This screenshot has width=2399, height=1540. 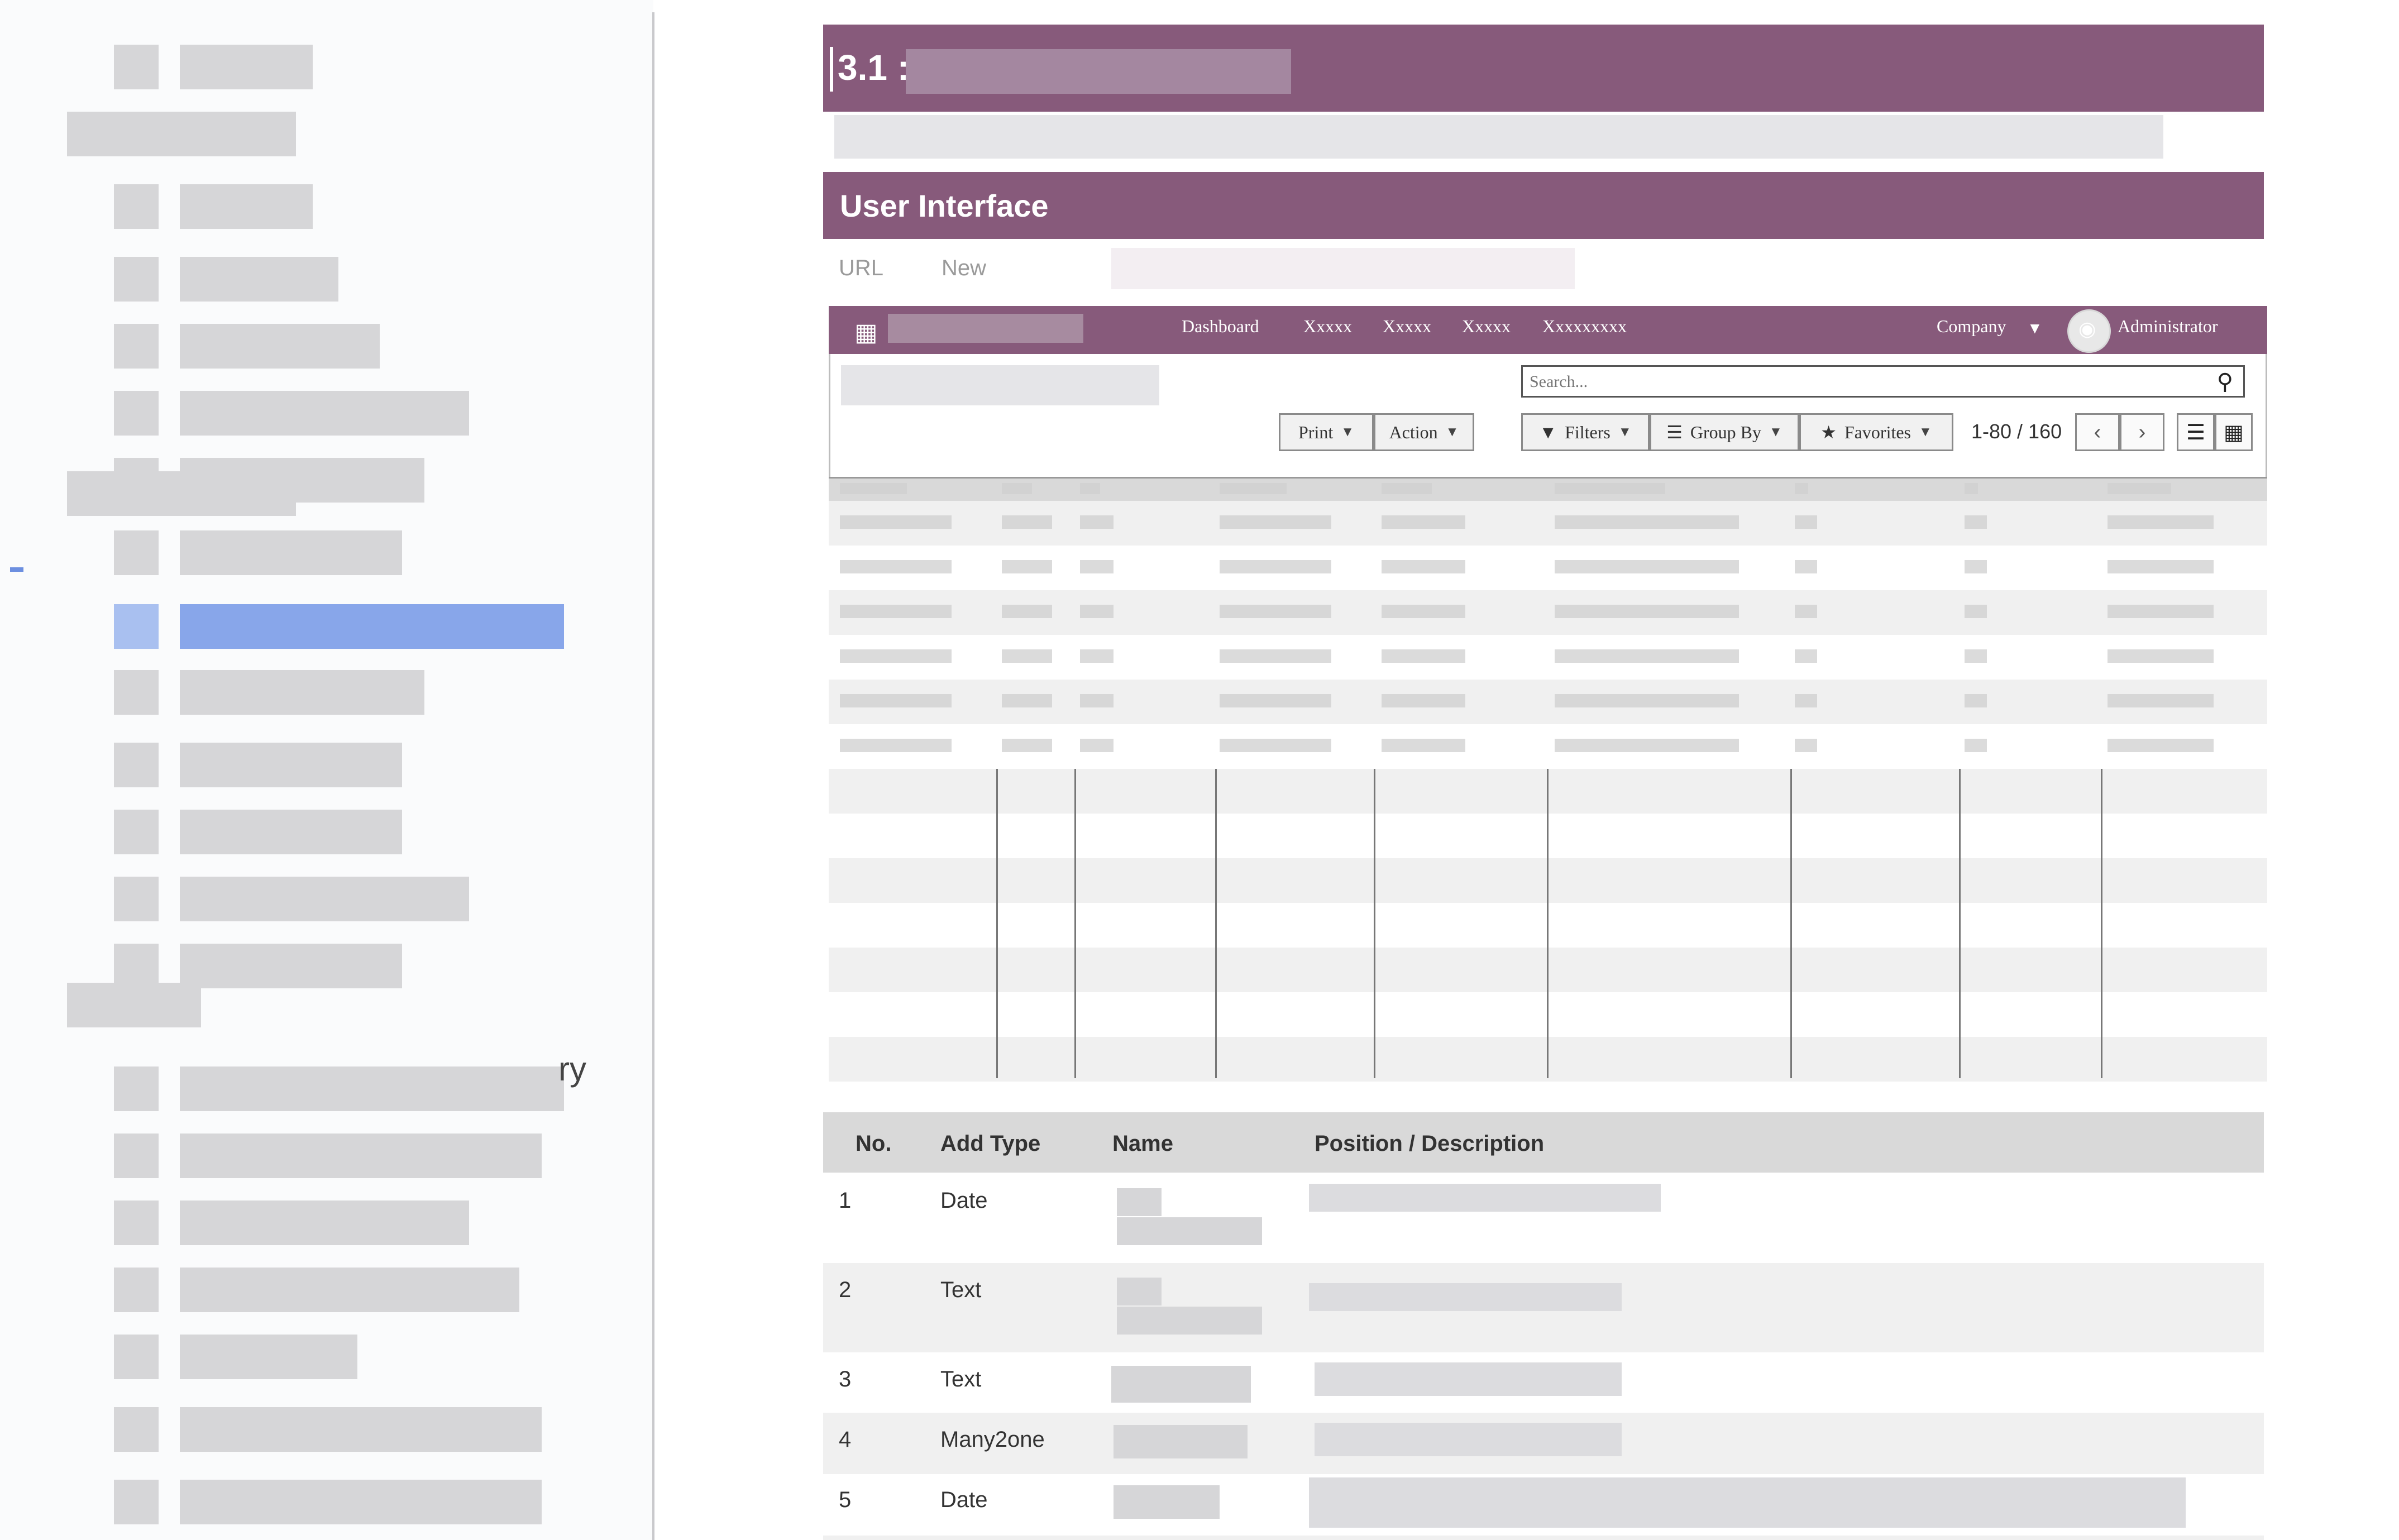 I want to click on filters-button: ▼ Filters ▼, so click(x=1585, y=432).